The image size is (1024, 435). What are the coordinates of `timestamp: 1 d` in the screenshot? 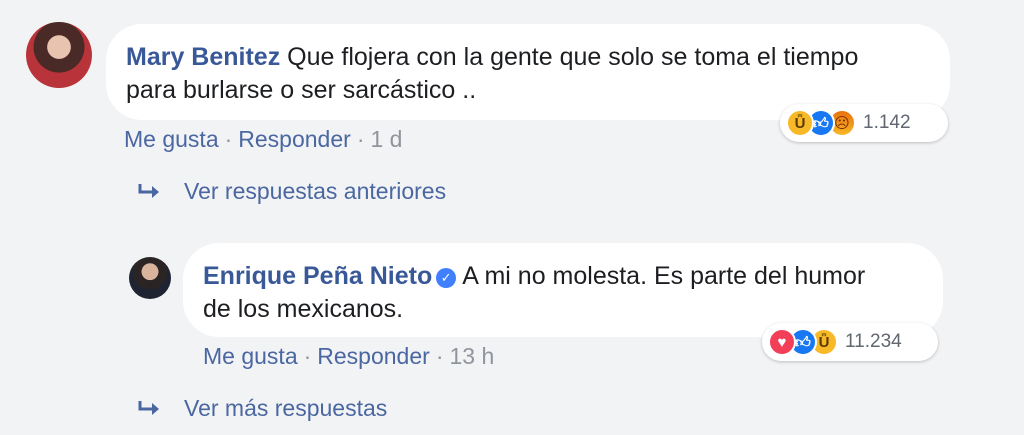 It's located at (386, 139).